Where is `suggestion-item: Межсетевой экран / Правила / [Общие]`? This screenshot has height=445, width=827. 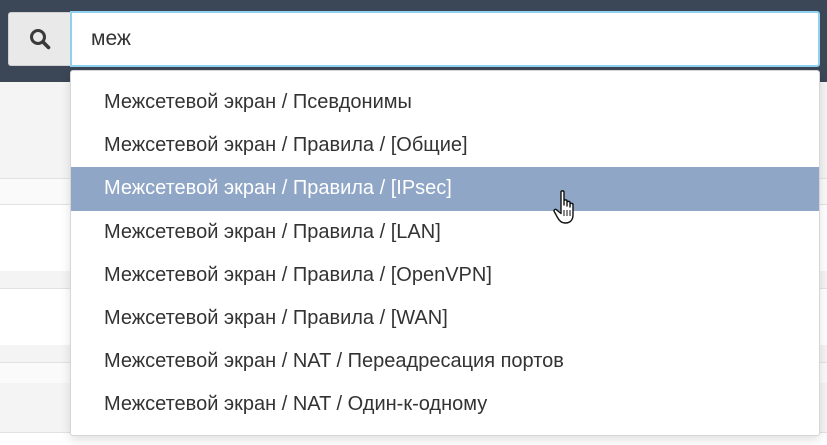 suggestion-item: Межсетевой экран / Правила / [Общие] is located at coordinates (445, 145).